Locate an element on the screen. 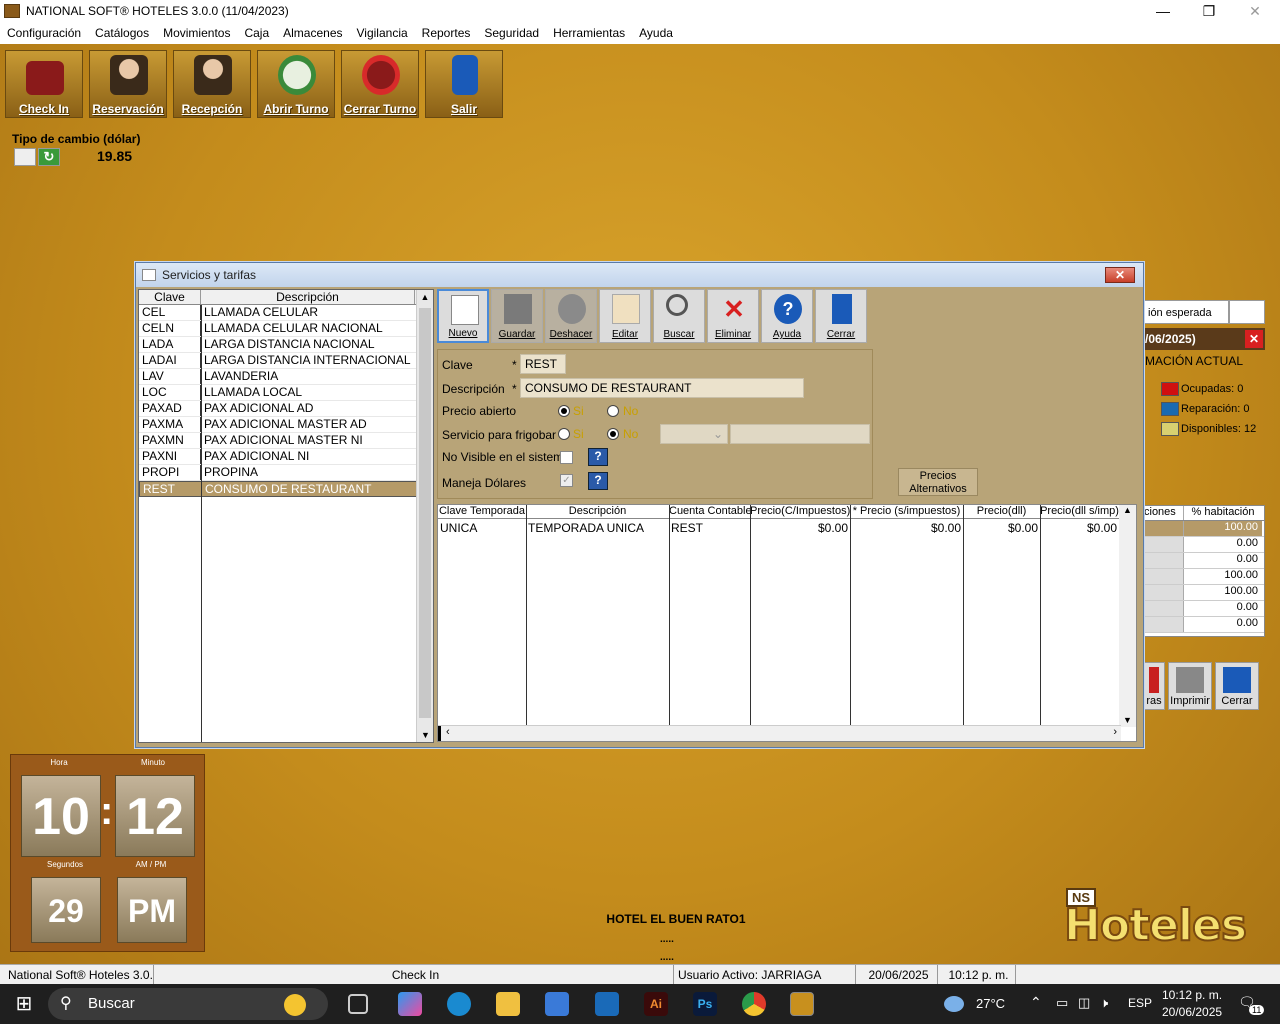 The width and height of the screenshot is (1280, 1024). menu-configuracion: Configuración is located at coordinates (44, 33).